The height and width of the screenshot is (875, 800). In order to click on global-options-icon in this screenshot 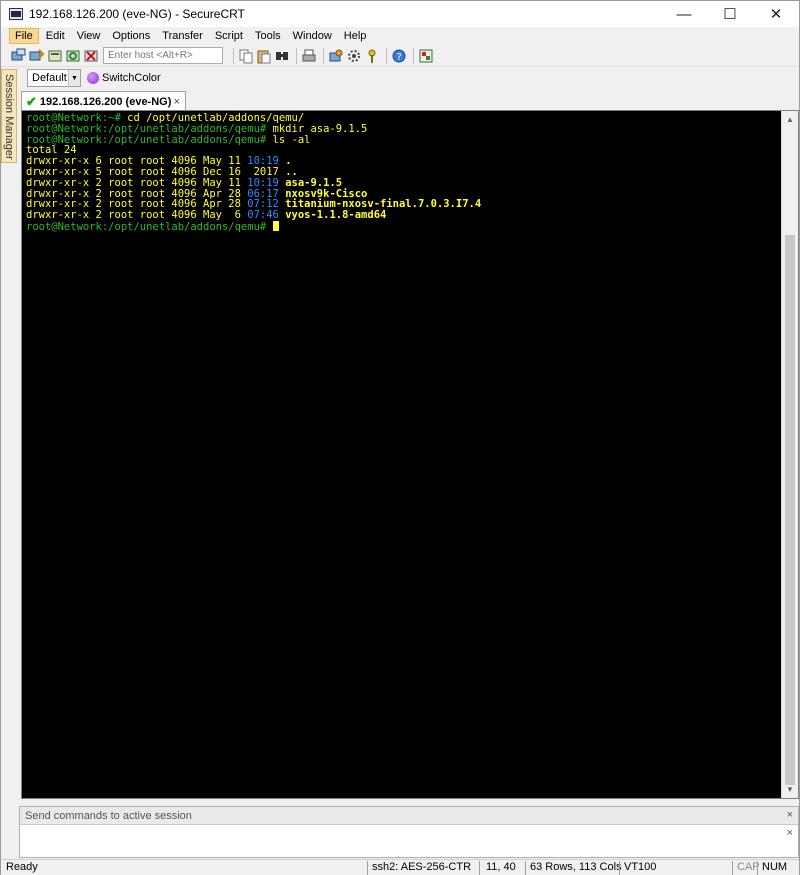, I will do `click(354, 56)`.